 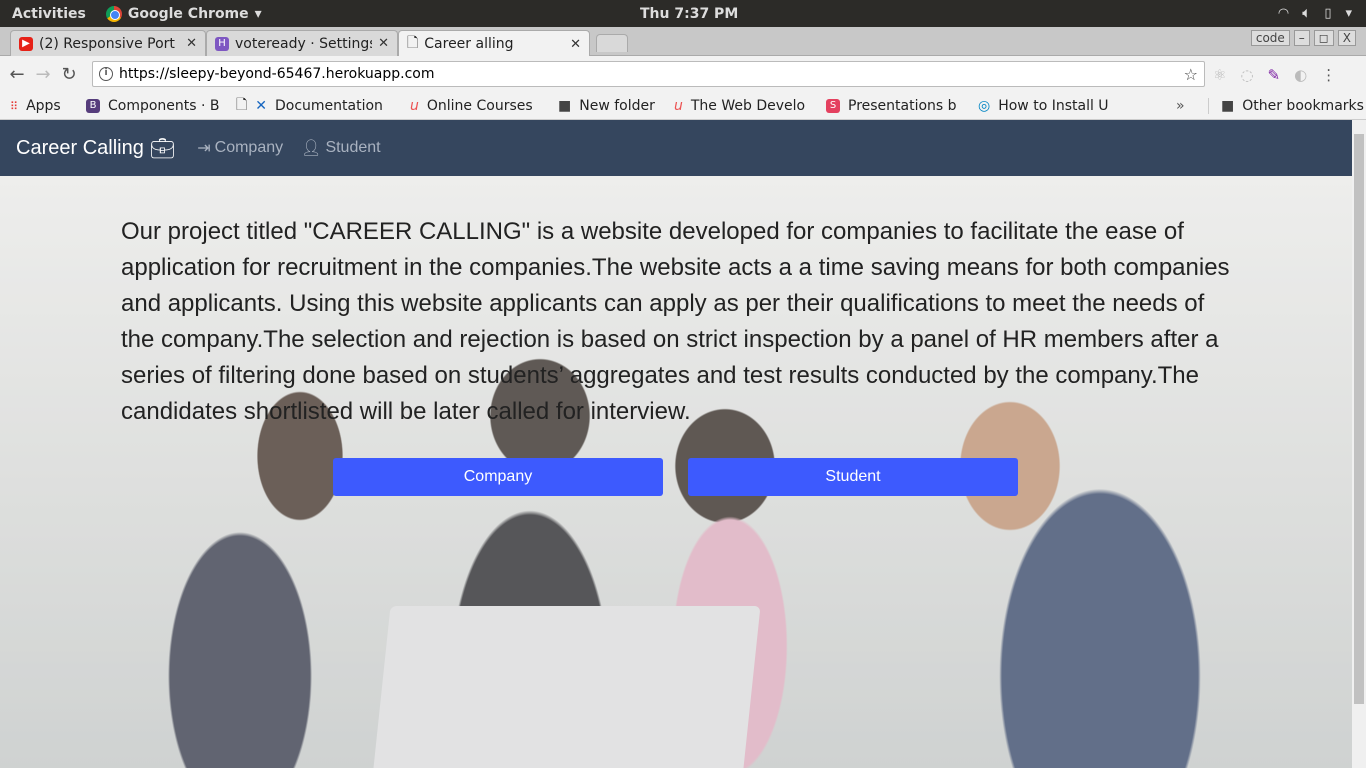 I want to click on bookmark-presentations: S Presentations b, so click(x=896, y=106).